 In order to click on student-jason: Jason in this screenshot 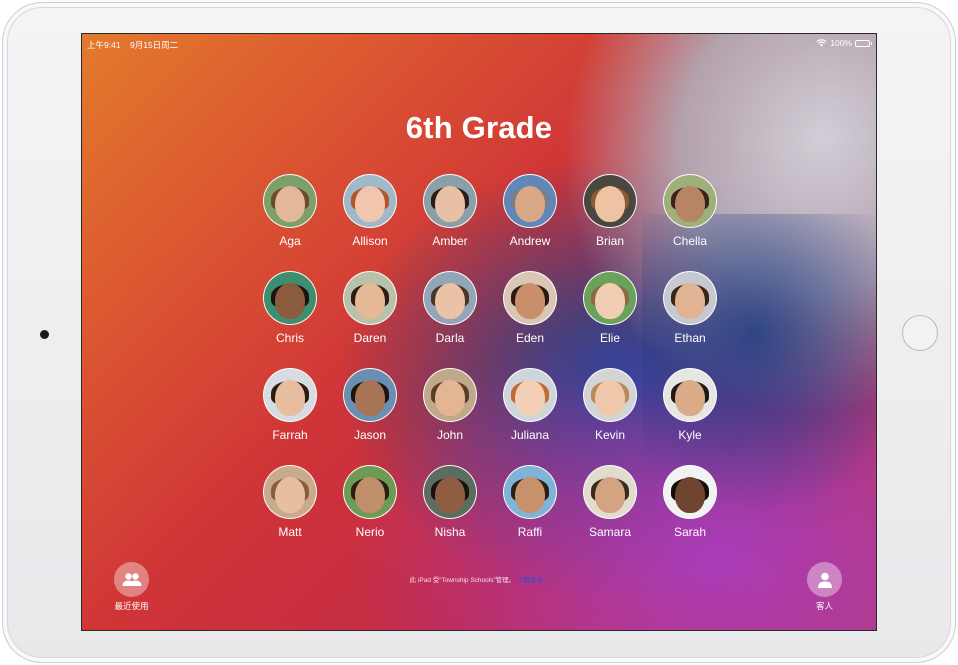, I will do `click(370, 416)`.